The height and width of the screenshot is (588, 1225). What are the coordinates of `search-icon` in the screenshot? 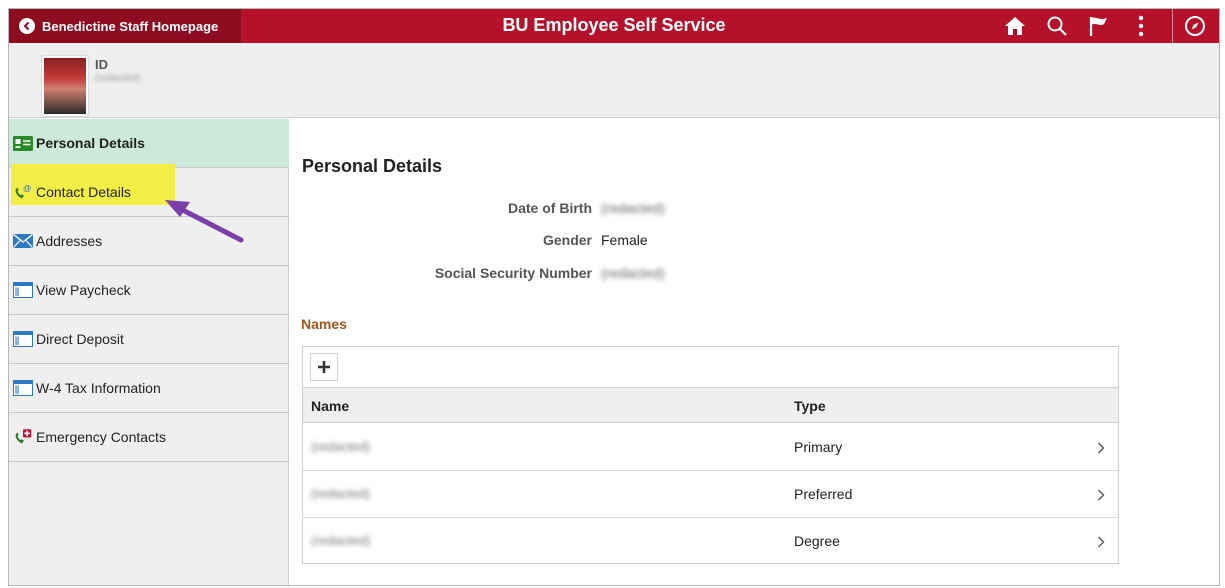 It's located at (1057, 26).